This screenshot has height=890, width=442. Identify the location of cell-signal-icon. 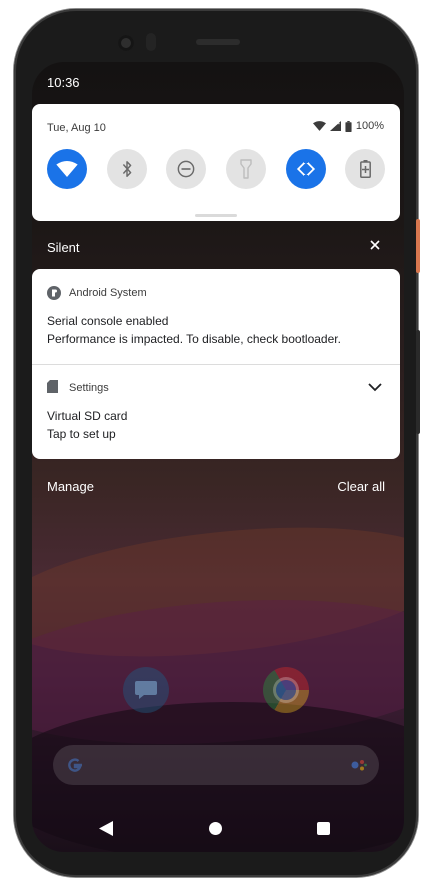
(335, 126).